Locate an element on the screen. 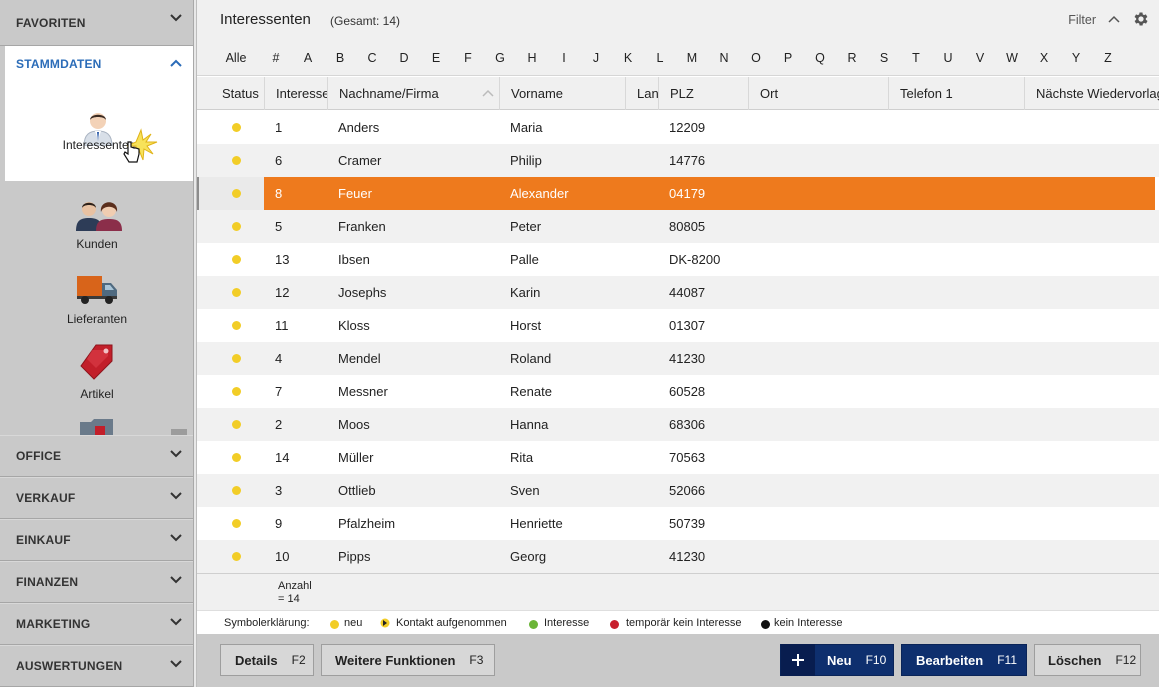 The height and width of the screenshot is (687, 1159). new-button: Neu F10 is located at coordinates (837, 660).